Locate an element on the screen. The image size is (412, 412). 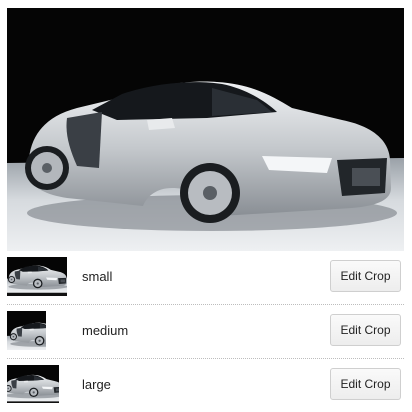
crop-row-medium: medium Edit Crop is located at coordinates (205, 332).